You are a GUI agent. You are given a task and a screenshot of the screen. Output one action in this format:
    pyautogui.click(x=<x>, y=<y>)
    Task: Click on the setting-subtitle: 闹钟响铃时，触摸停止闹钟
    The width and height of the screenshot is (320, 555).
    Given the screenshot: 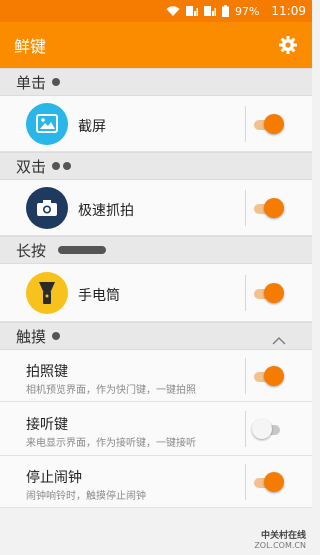 What is the action you would take?
    pyautogui.click(x=86, y=496)
    